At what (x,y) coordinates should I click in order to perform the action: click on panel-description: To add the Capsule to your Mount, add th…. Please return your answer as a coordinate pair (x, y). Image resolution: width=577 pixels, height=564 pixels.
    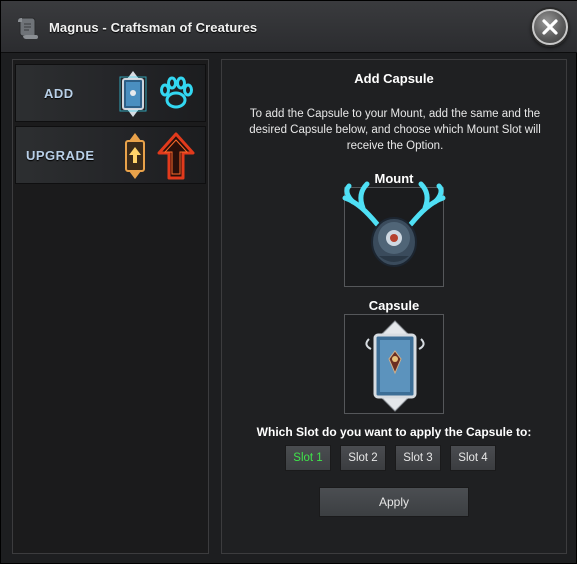
    Looking at the image, I should click on (395, 130).